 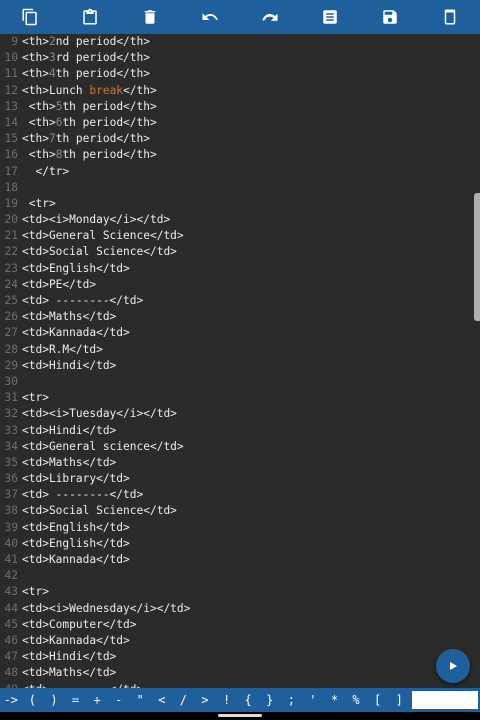 What do you see at coordinates (11, 673) in the screenshot?
I see `line-number: 48` at bounding box center [11, 673].